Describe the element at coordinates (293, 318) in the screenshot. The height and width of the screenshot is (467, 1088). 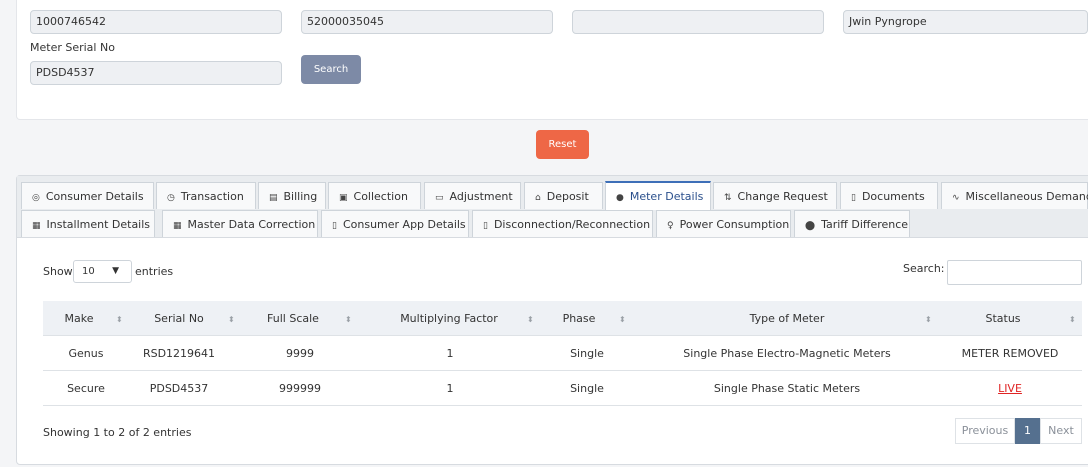
I see `column-full-scale: Full Scale` at that location.